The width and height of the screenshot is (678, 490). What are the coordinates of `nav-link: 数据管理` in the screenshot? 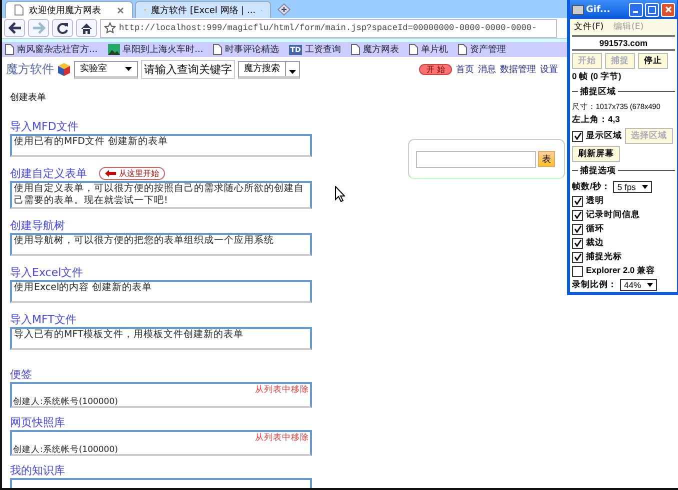 It's located at (518, 69).